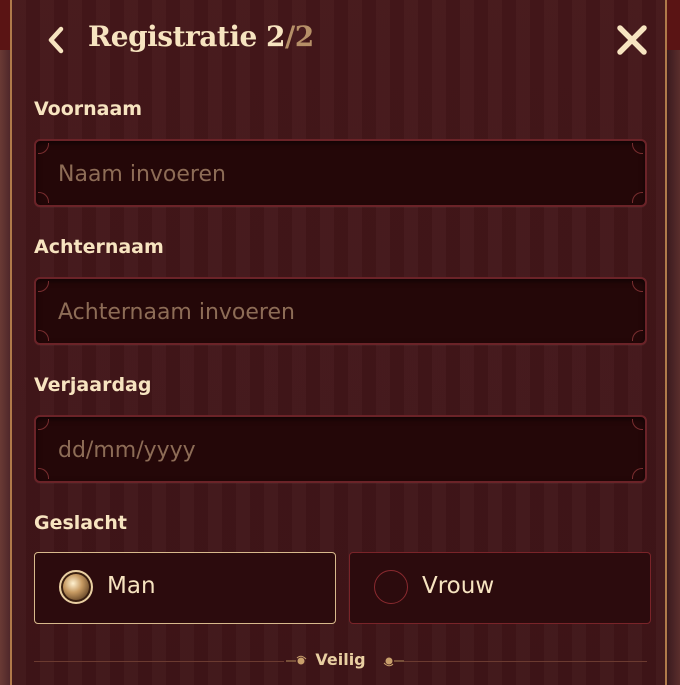 The width and height of the screenshot is (680, 685). Describe the element at coordinates (99, 247) in the screenshot. I see `last-name-label: Achternaam` at that location.